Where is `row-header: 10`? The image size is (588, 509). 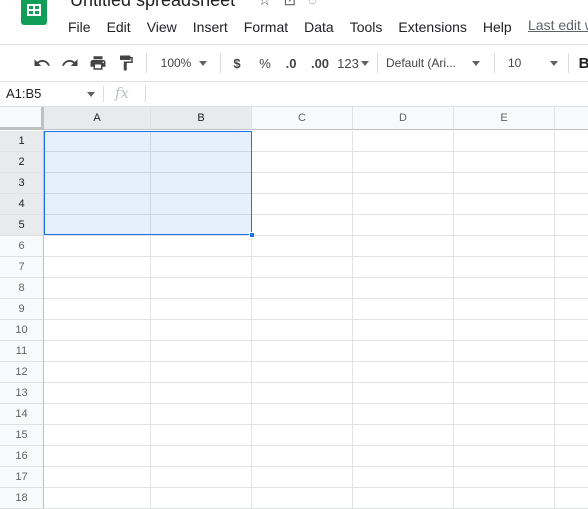
row-header: 10 is located at coordinates (22, 330).